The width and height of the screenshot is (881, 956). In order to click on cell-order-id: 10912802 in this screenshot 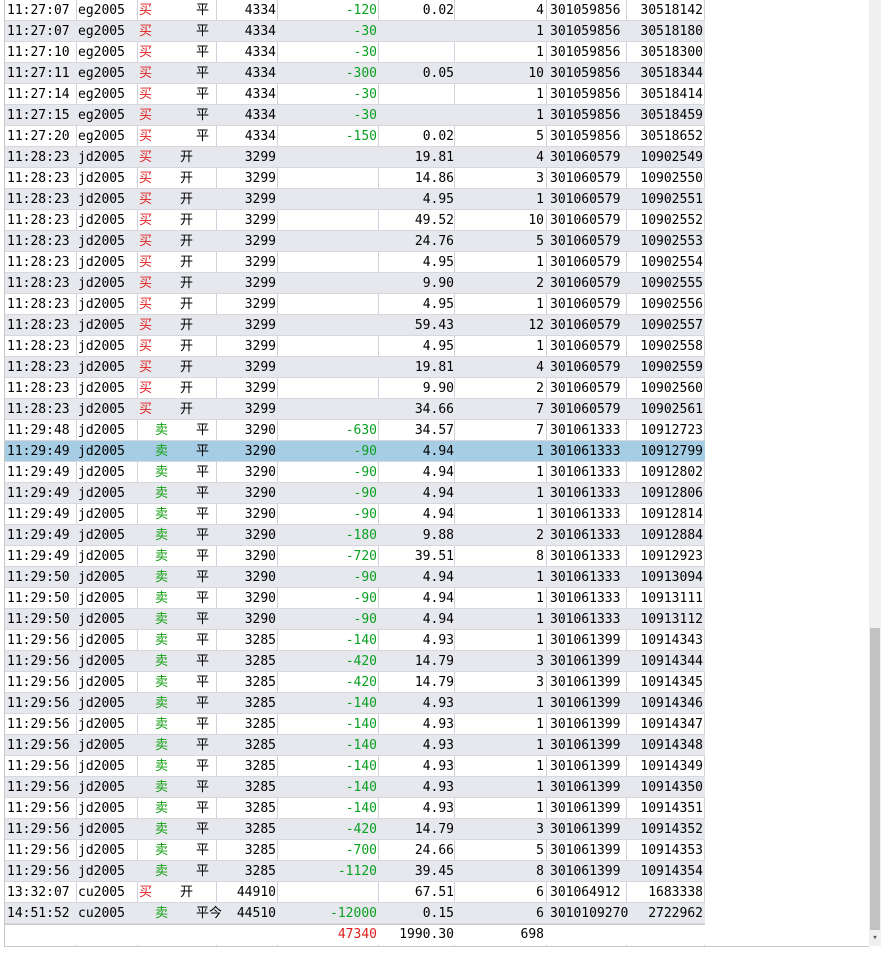, I will do `click(671, 472)`.